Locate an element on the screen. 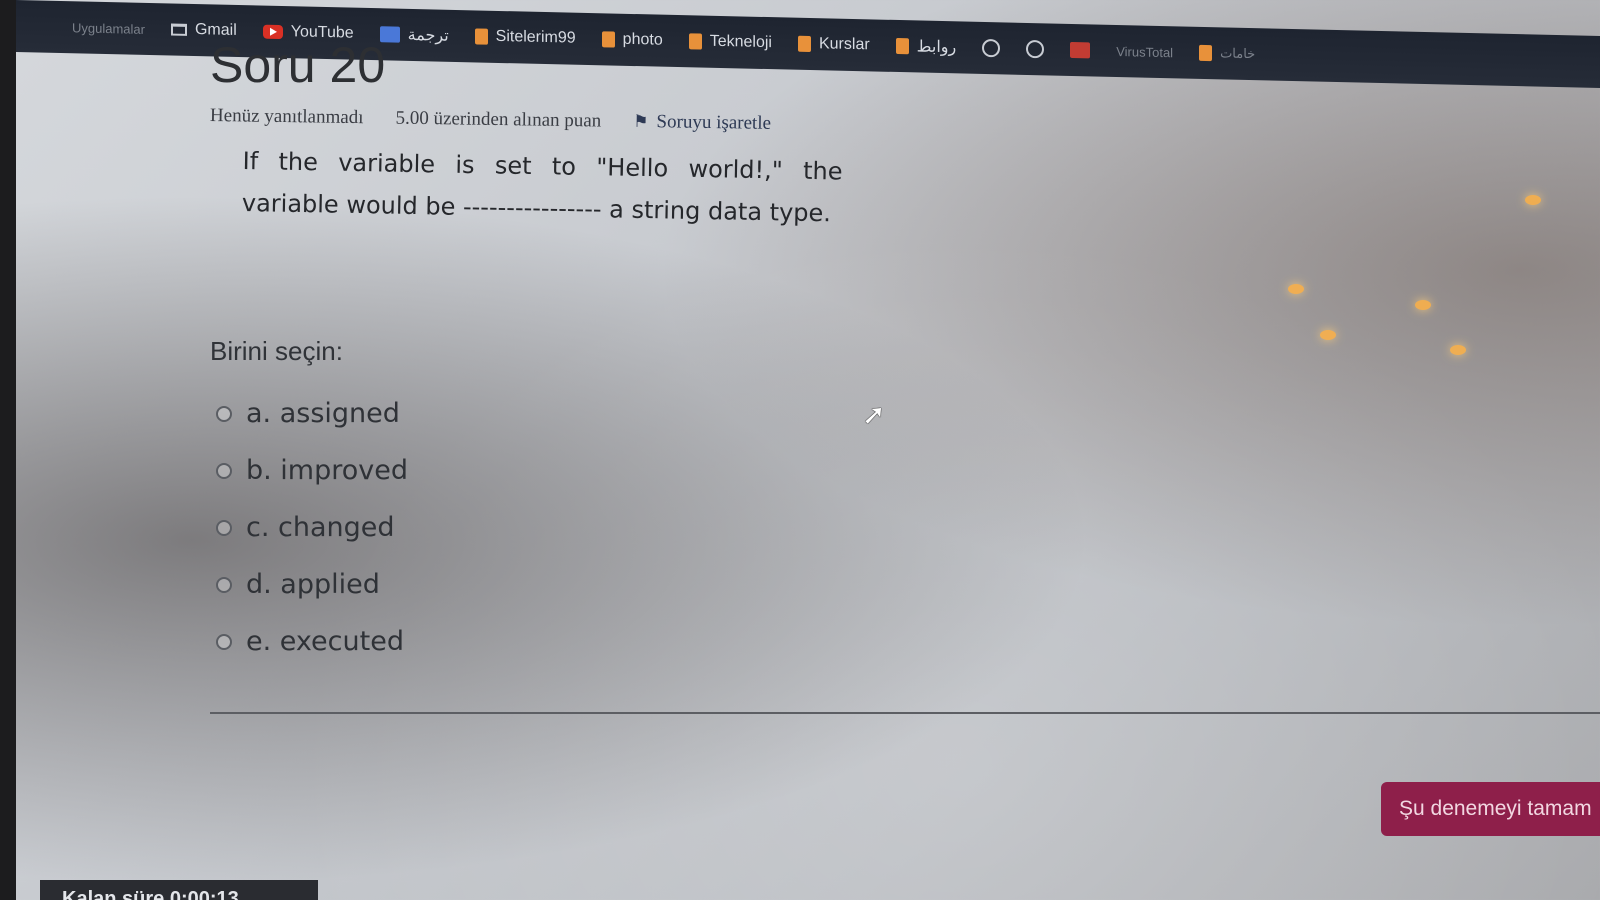  bookmark-photo: photo is located at coordinates (632, 39).